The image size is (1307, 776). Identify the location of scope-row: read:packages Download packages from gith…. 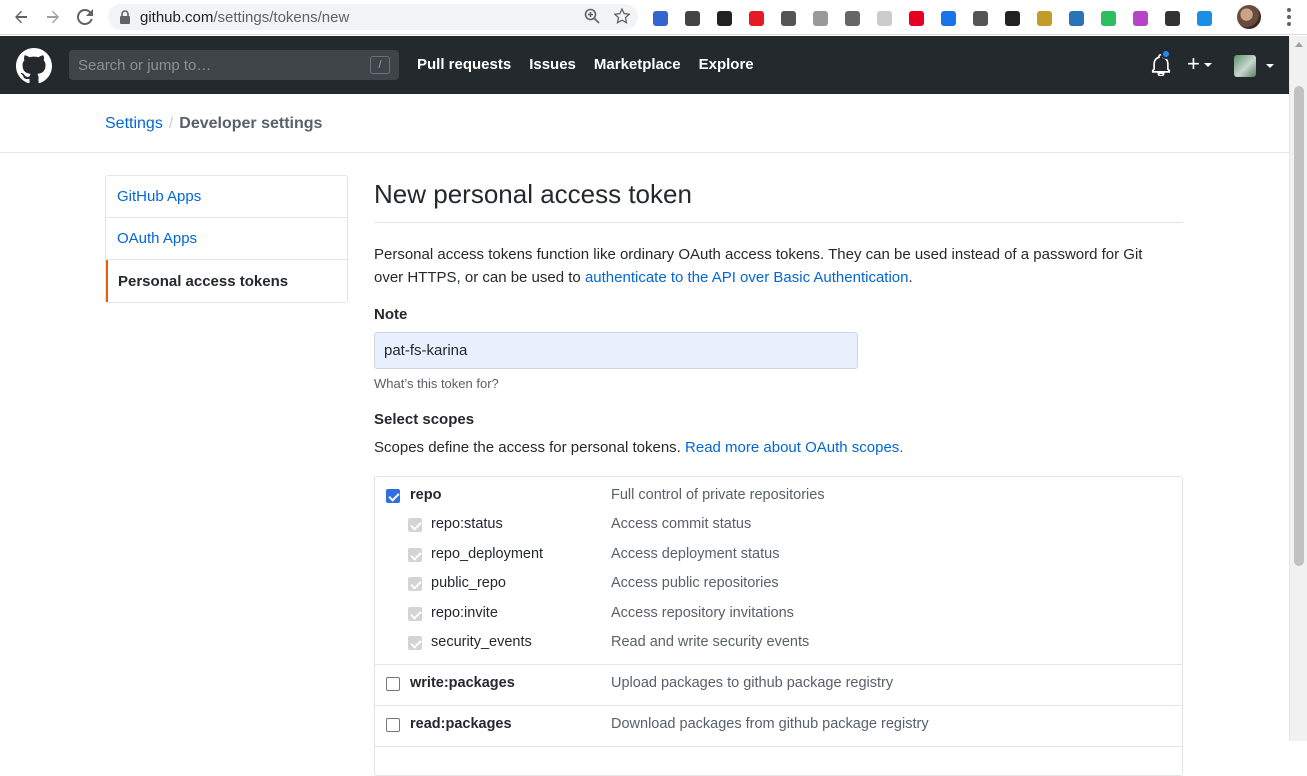
(778, 724).